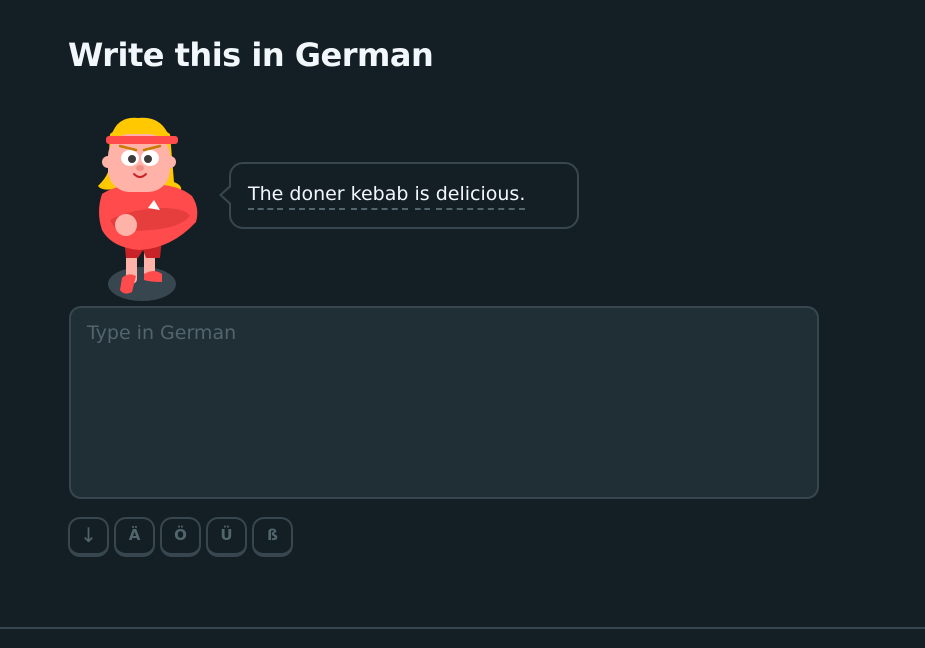  Describe the element at coordinates (251, 55) in the screenshot. I see `page-title: Write this in German` at that location.